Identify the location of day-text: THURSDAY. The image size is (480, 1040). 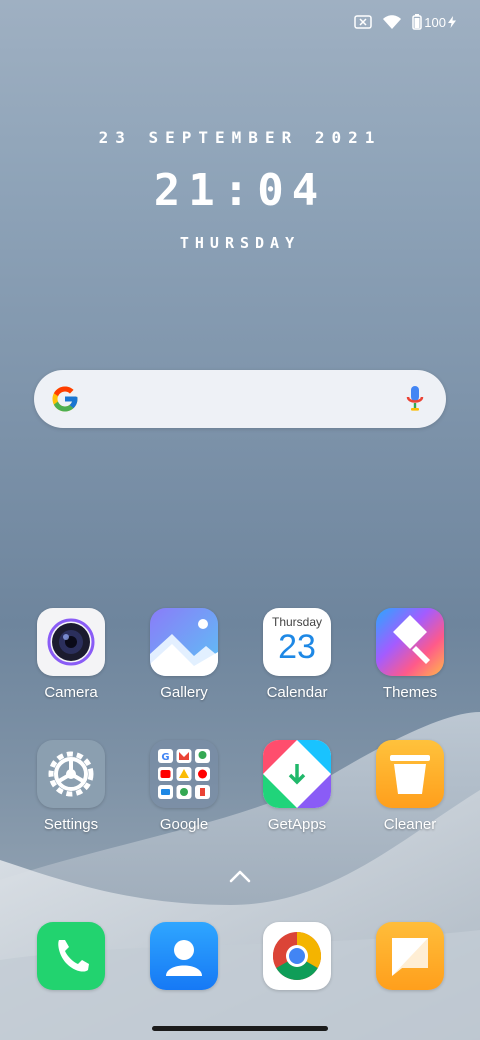
(240, 243).